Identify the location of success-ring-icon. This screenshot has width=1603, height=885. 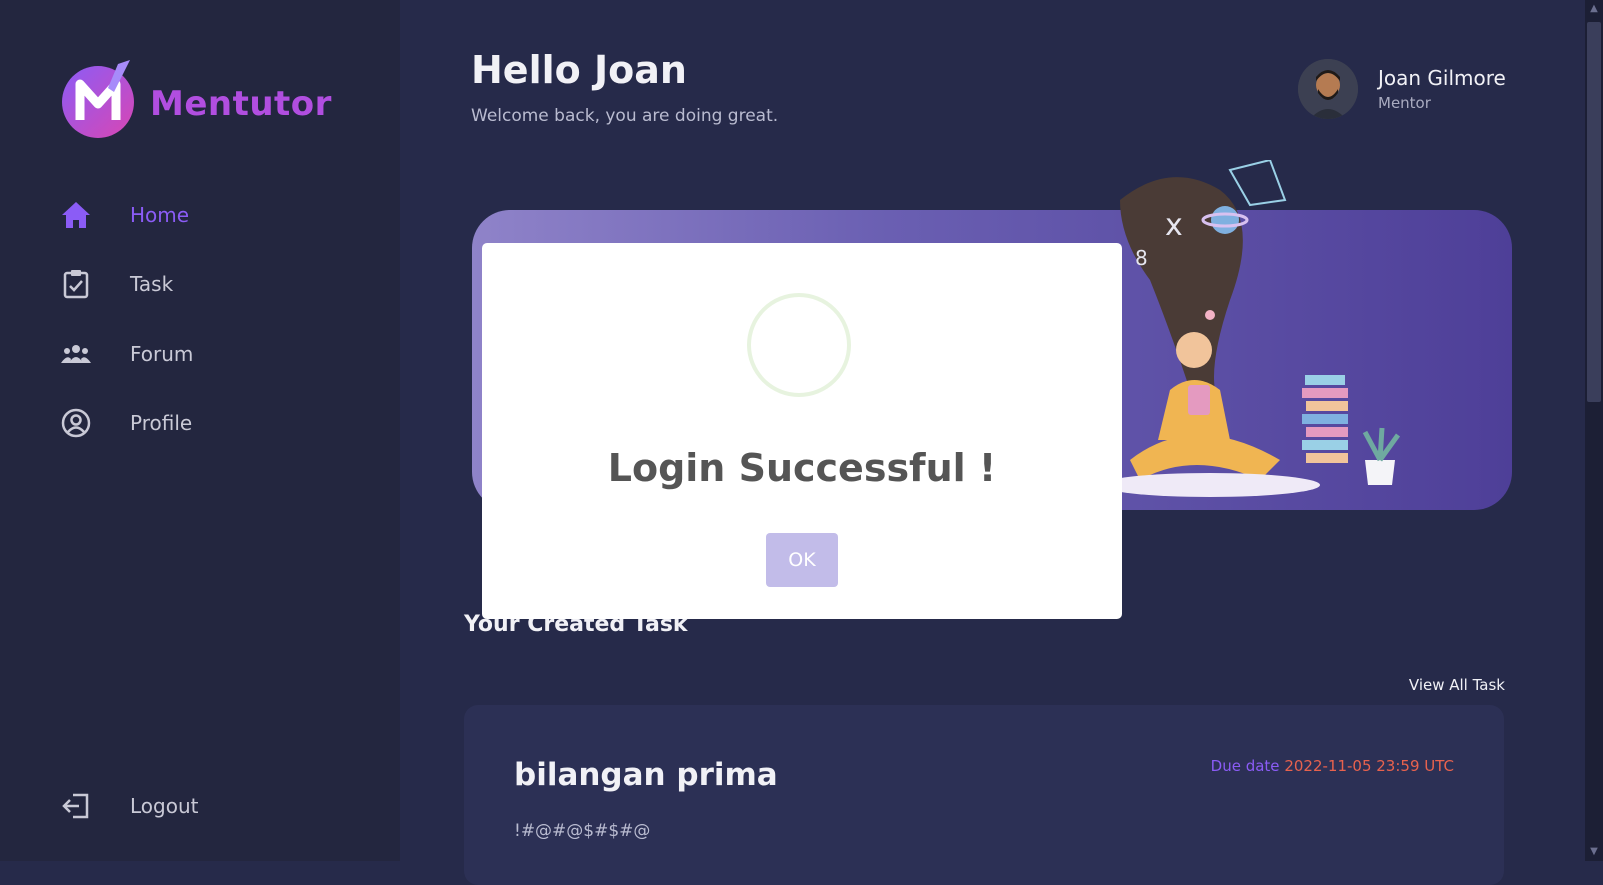
(799, 345).